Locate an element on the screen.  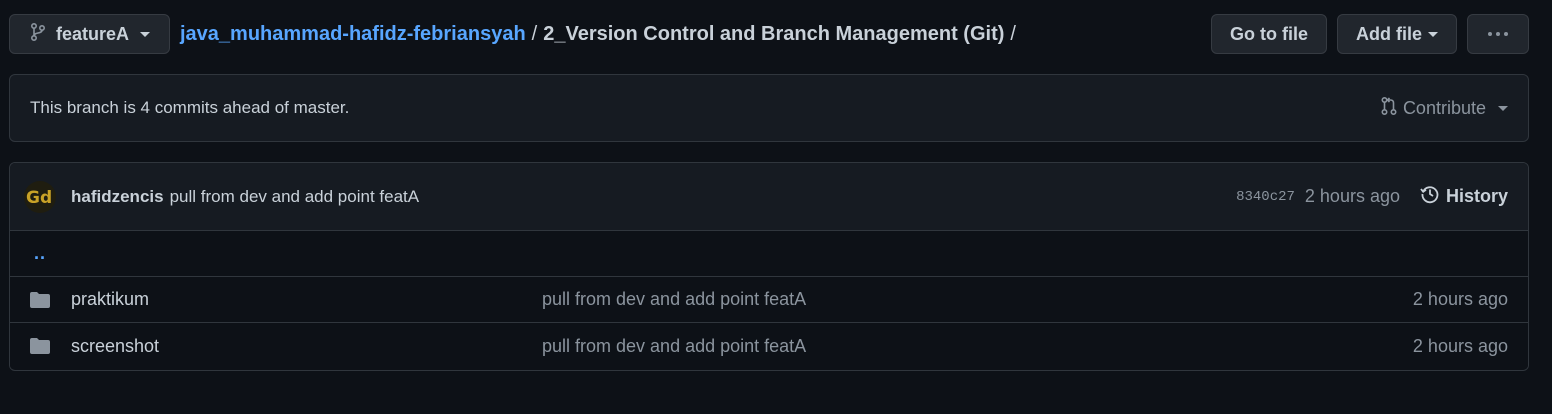
parent-directory-link: .. is located at coordinates (40, 253).